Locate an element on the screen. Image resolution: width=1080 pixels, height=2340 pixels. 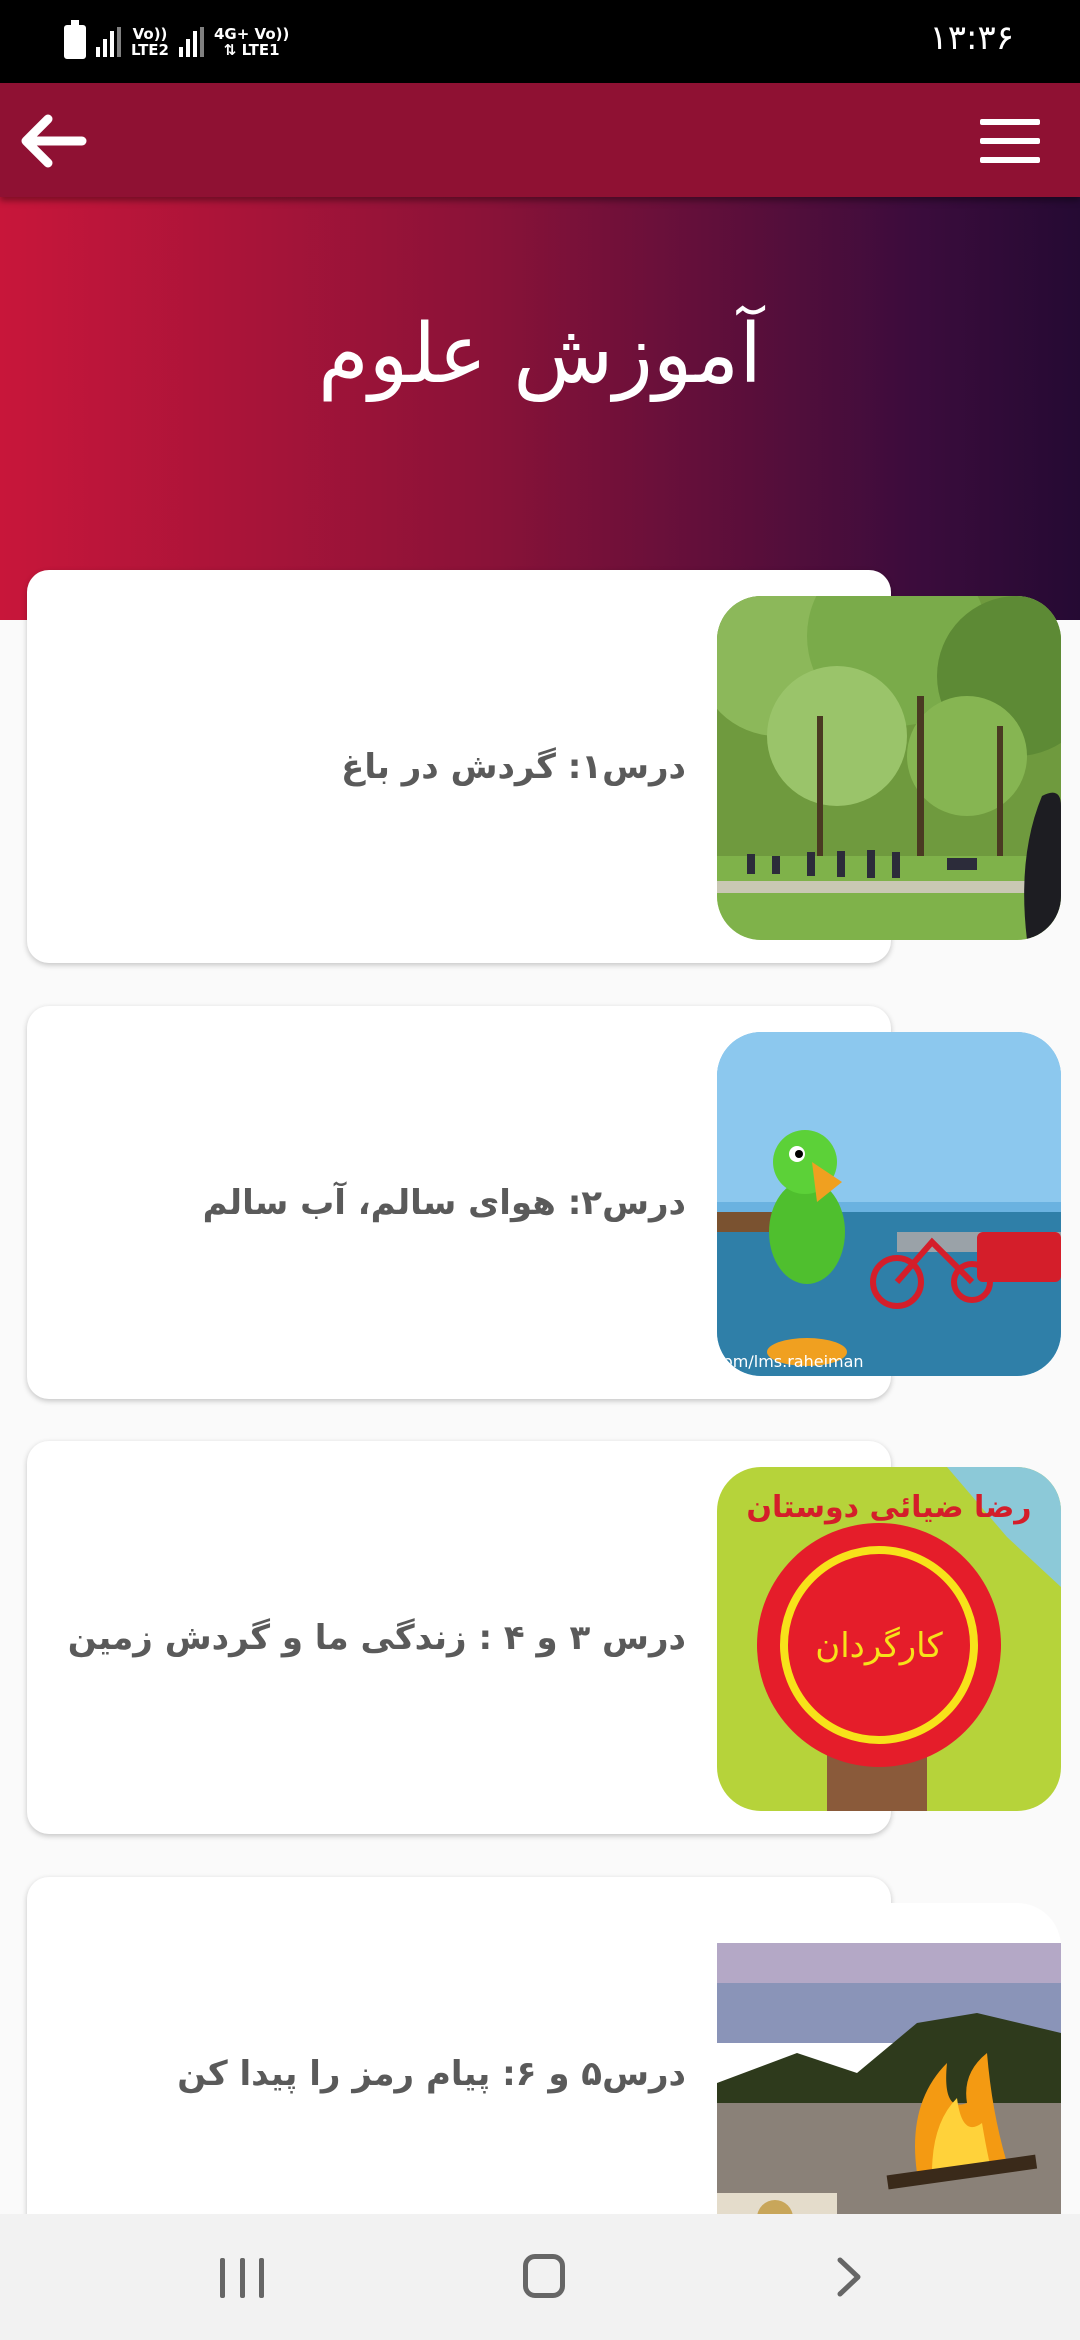
app-bar is located at coordinates (540, 140).